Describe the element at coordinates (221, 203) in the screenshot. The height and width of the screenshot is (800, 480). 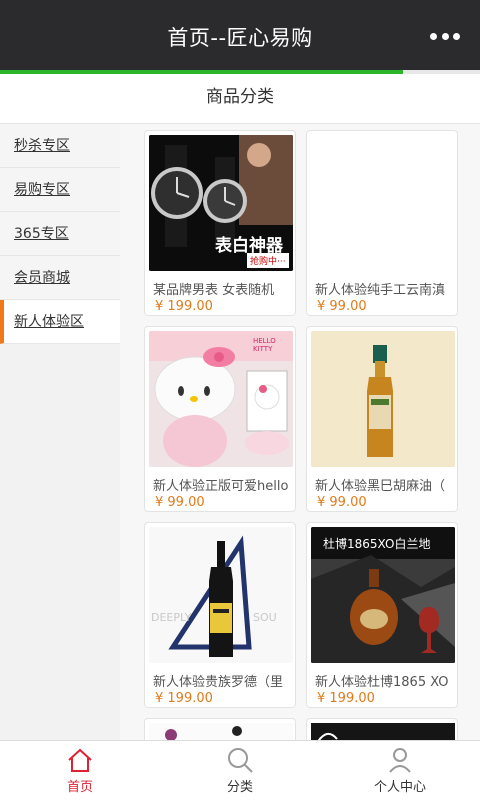
I see `product-image: 表白神器 抢购中···` at that location.